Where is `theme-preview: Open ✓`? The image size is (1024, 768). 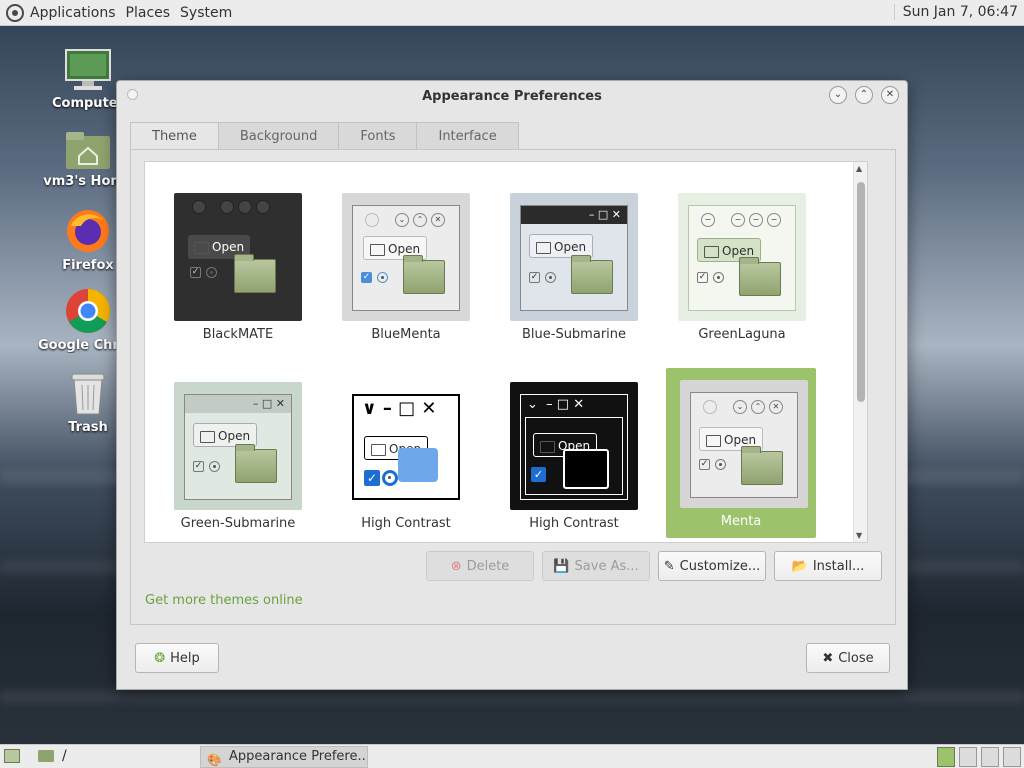
theme-preview: Open ✓ is located at coordinates (238, 257).